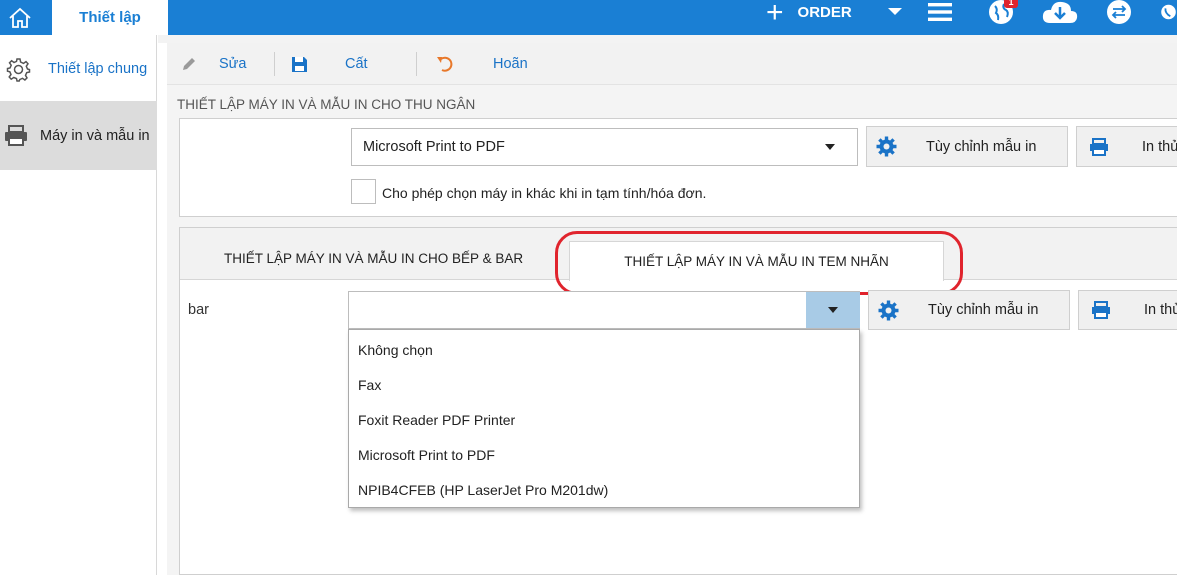  I want to click on save-icon, so click(299, 64).